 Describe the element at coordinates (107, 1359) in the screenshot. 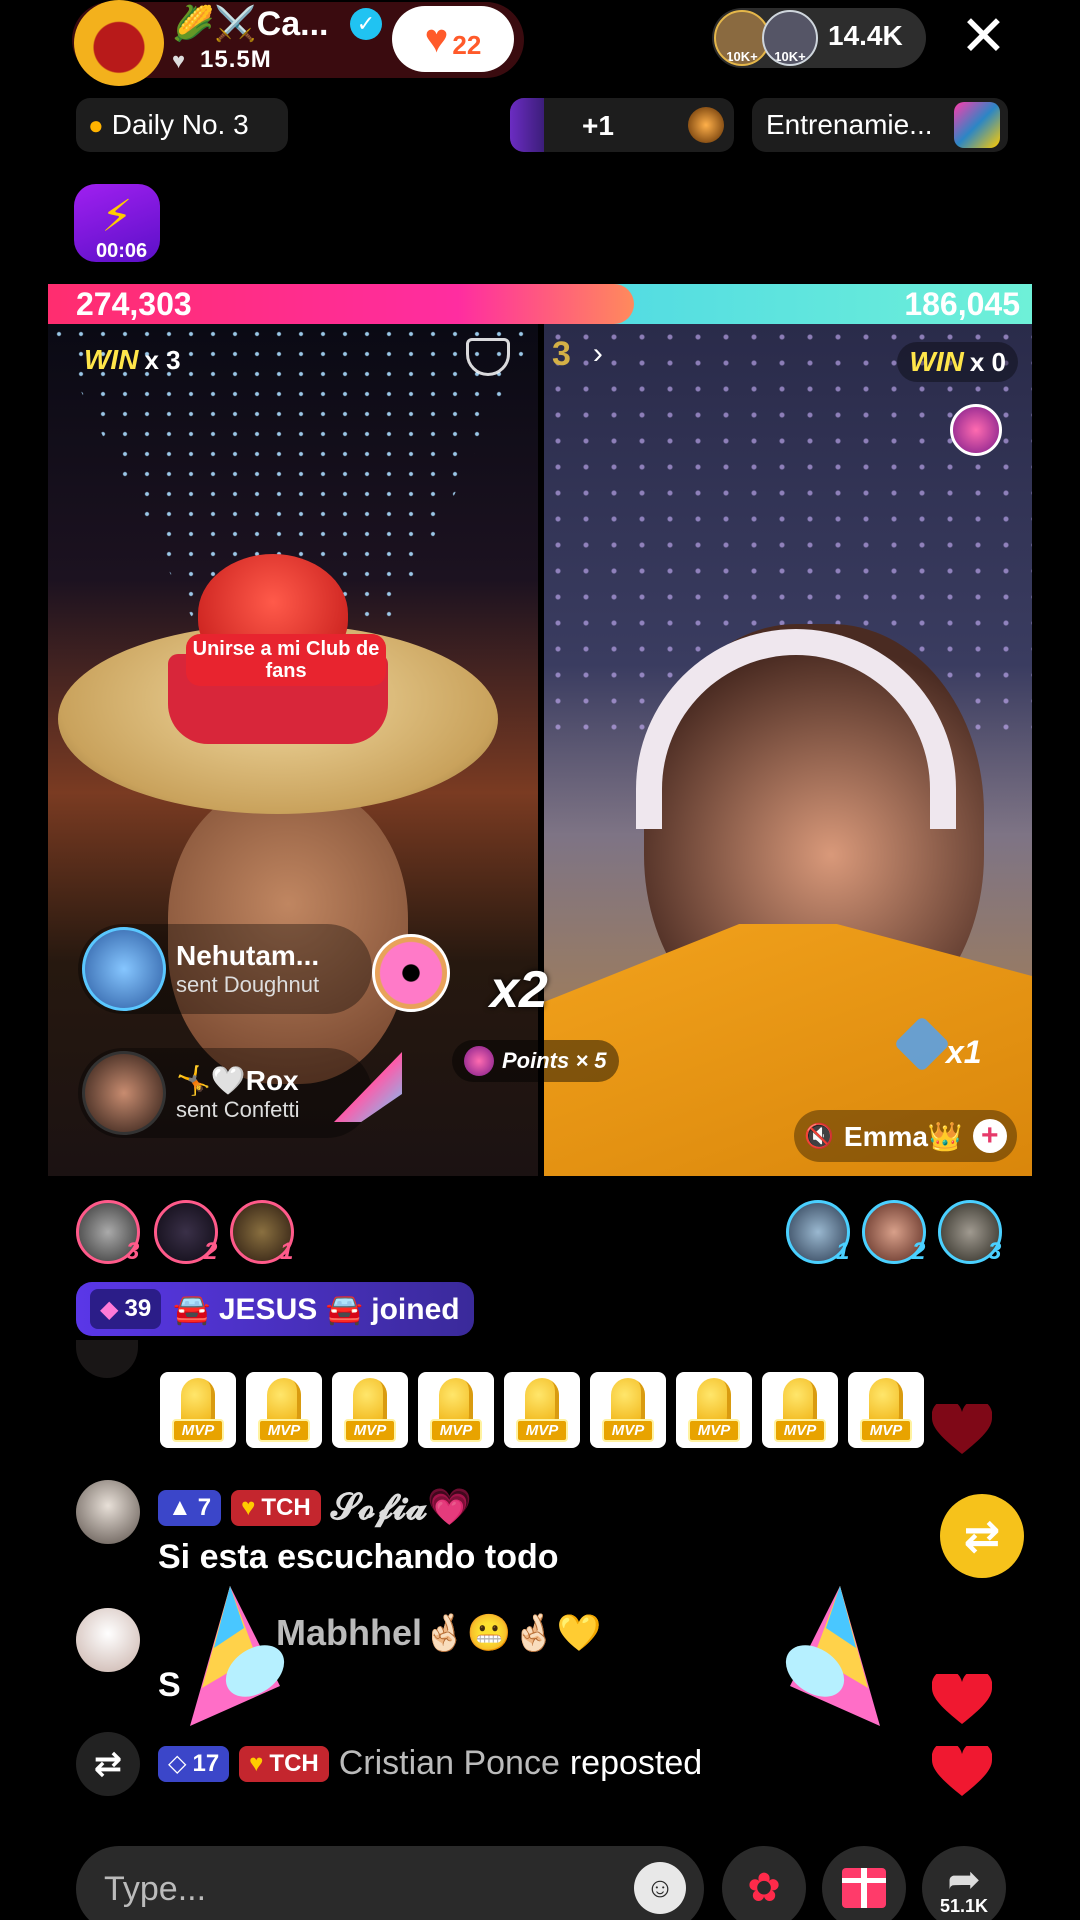

I see `chat-avatar-faded` at that location.